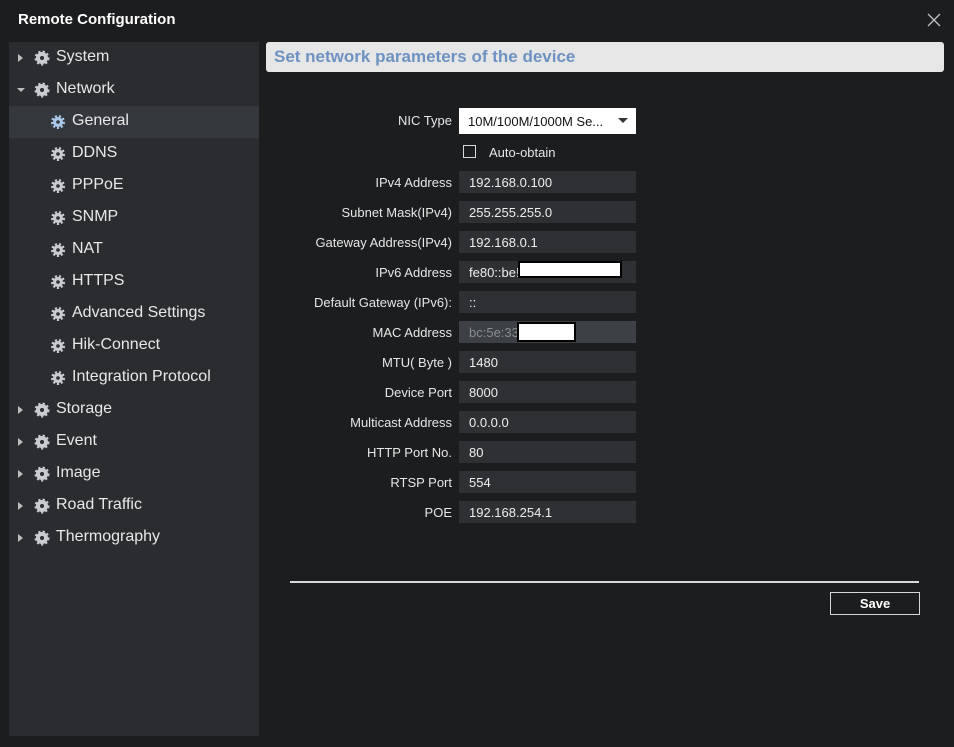 Image resolution: width=954 pixels, height=747 pixels. Describe the element at coordinates (547, 212) in the screenshot. I see `subnet-mask-field: 255.255.255.0` at that location.